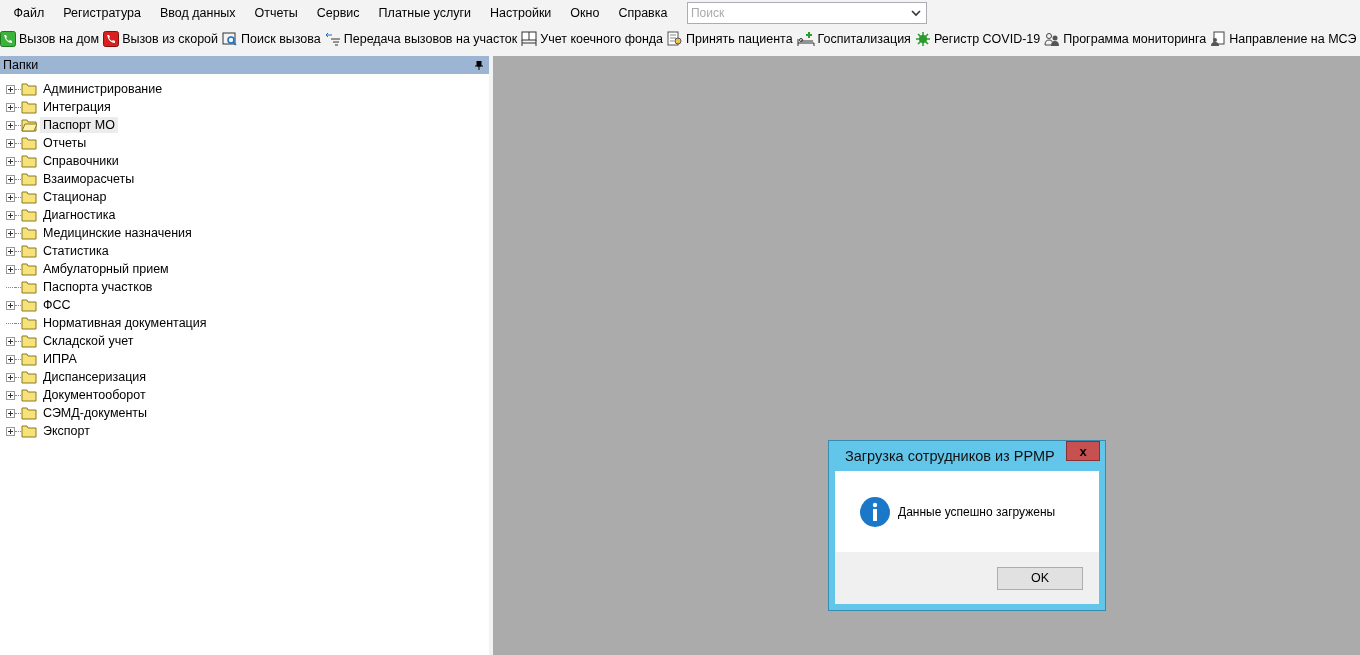 Image resolution: width=1360 pixels, height=655 pixels. I want to click on dropdown-caret-icon, so click(915, 13).